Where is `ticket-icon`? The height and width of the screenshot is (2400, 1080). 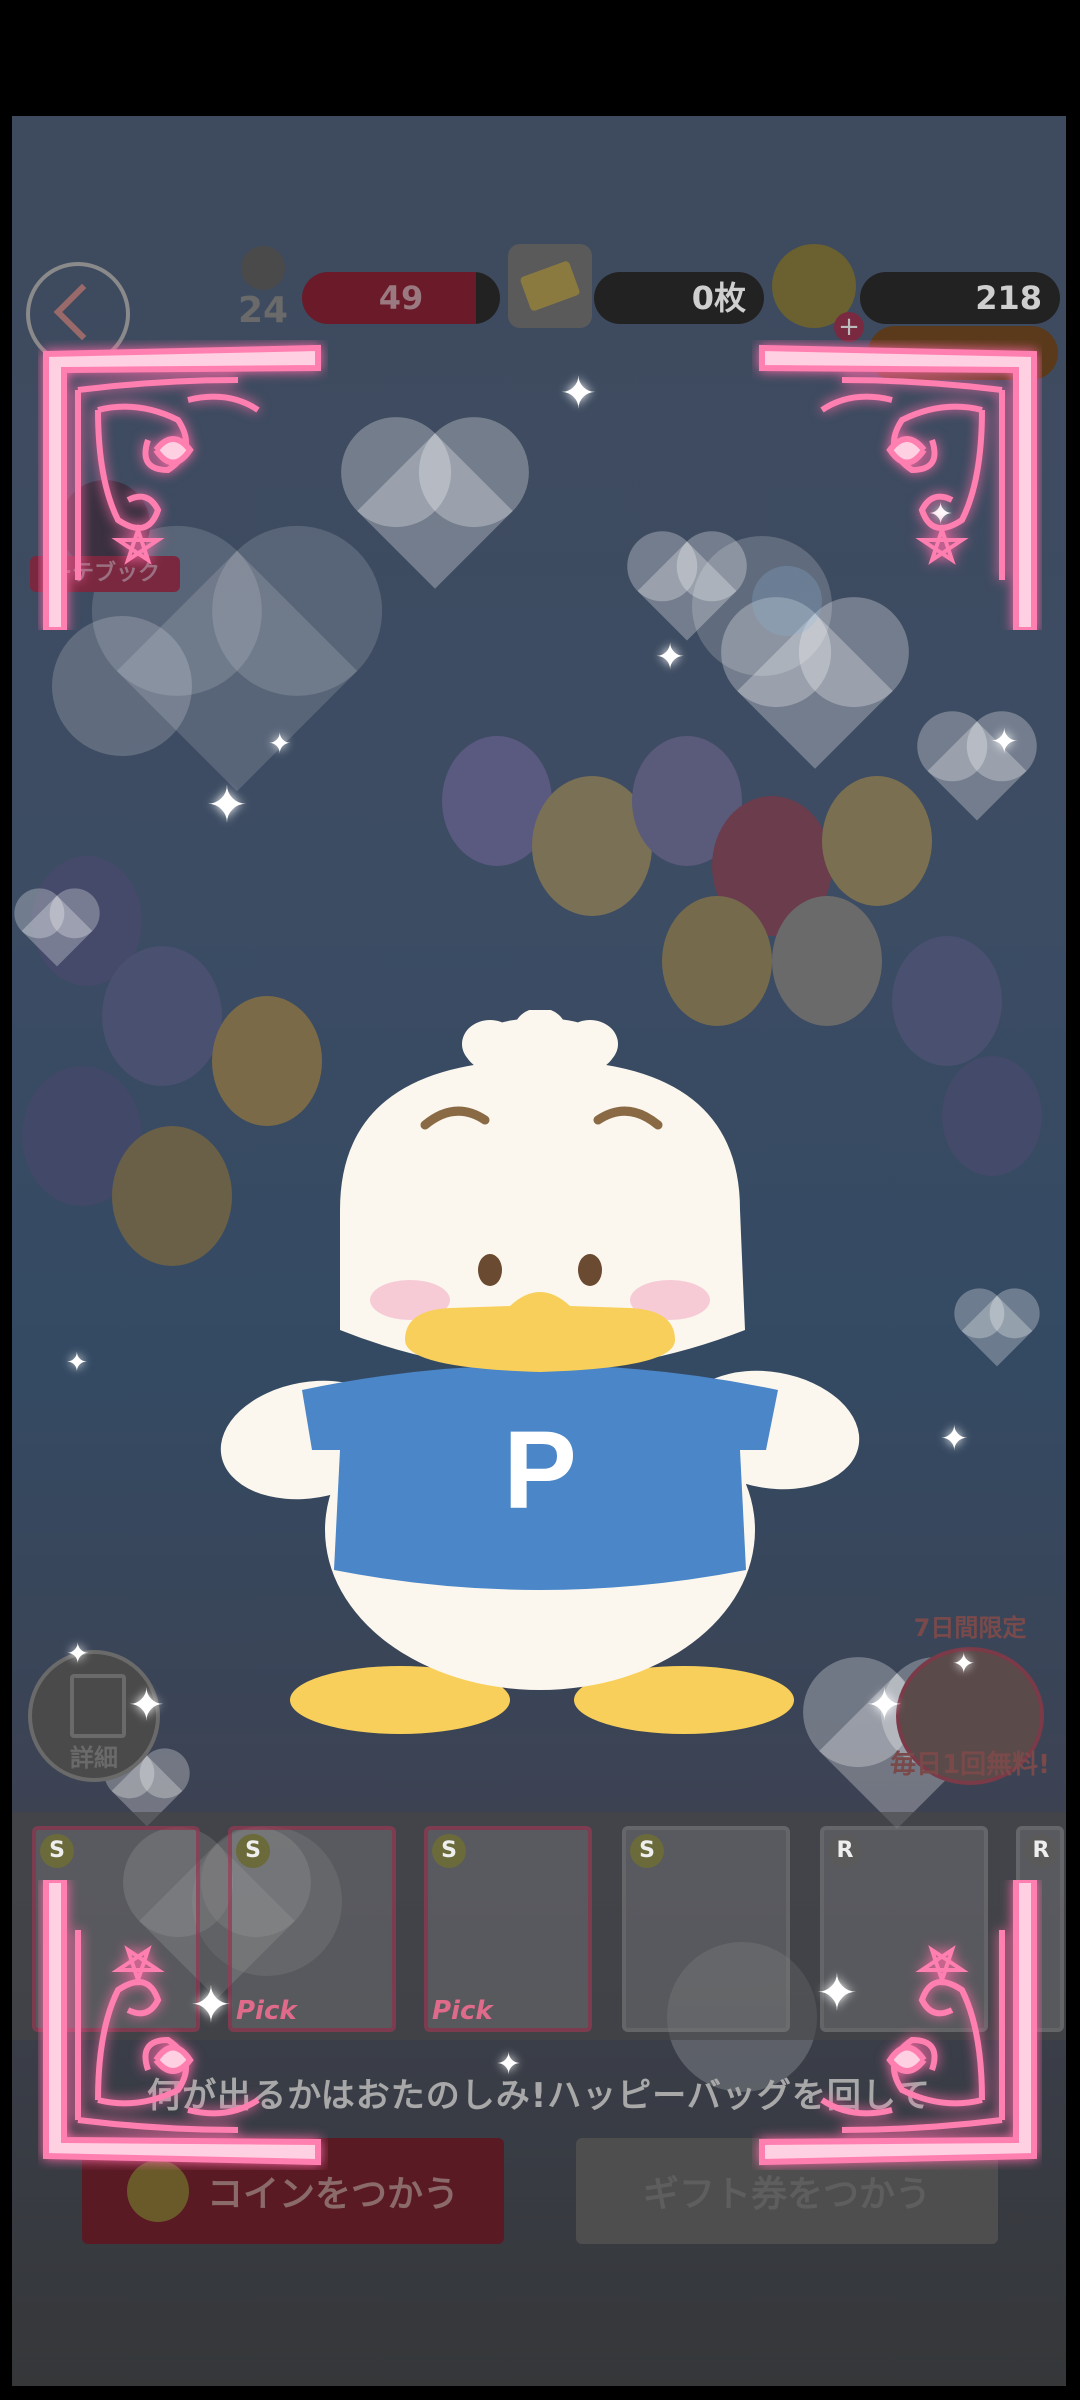
ticket-icon is located at coordinates (550, 286).